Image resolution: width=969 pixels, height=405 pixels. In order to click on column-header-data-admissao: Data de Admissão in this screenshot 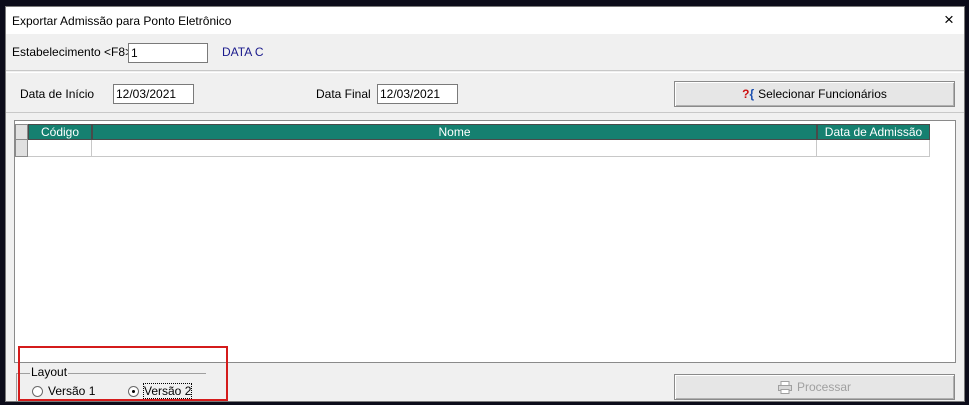, I will do `click(873, 132)`.